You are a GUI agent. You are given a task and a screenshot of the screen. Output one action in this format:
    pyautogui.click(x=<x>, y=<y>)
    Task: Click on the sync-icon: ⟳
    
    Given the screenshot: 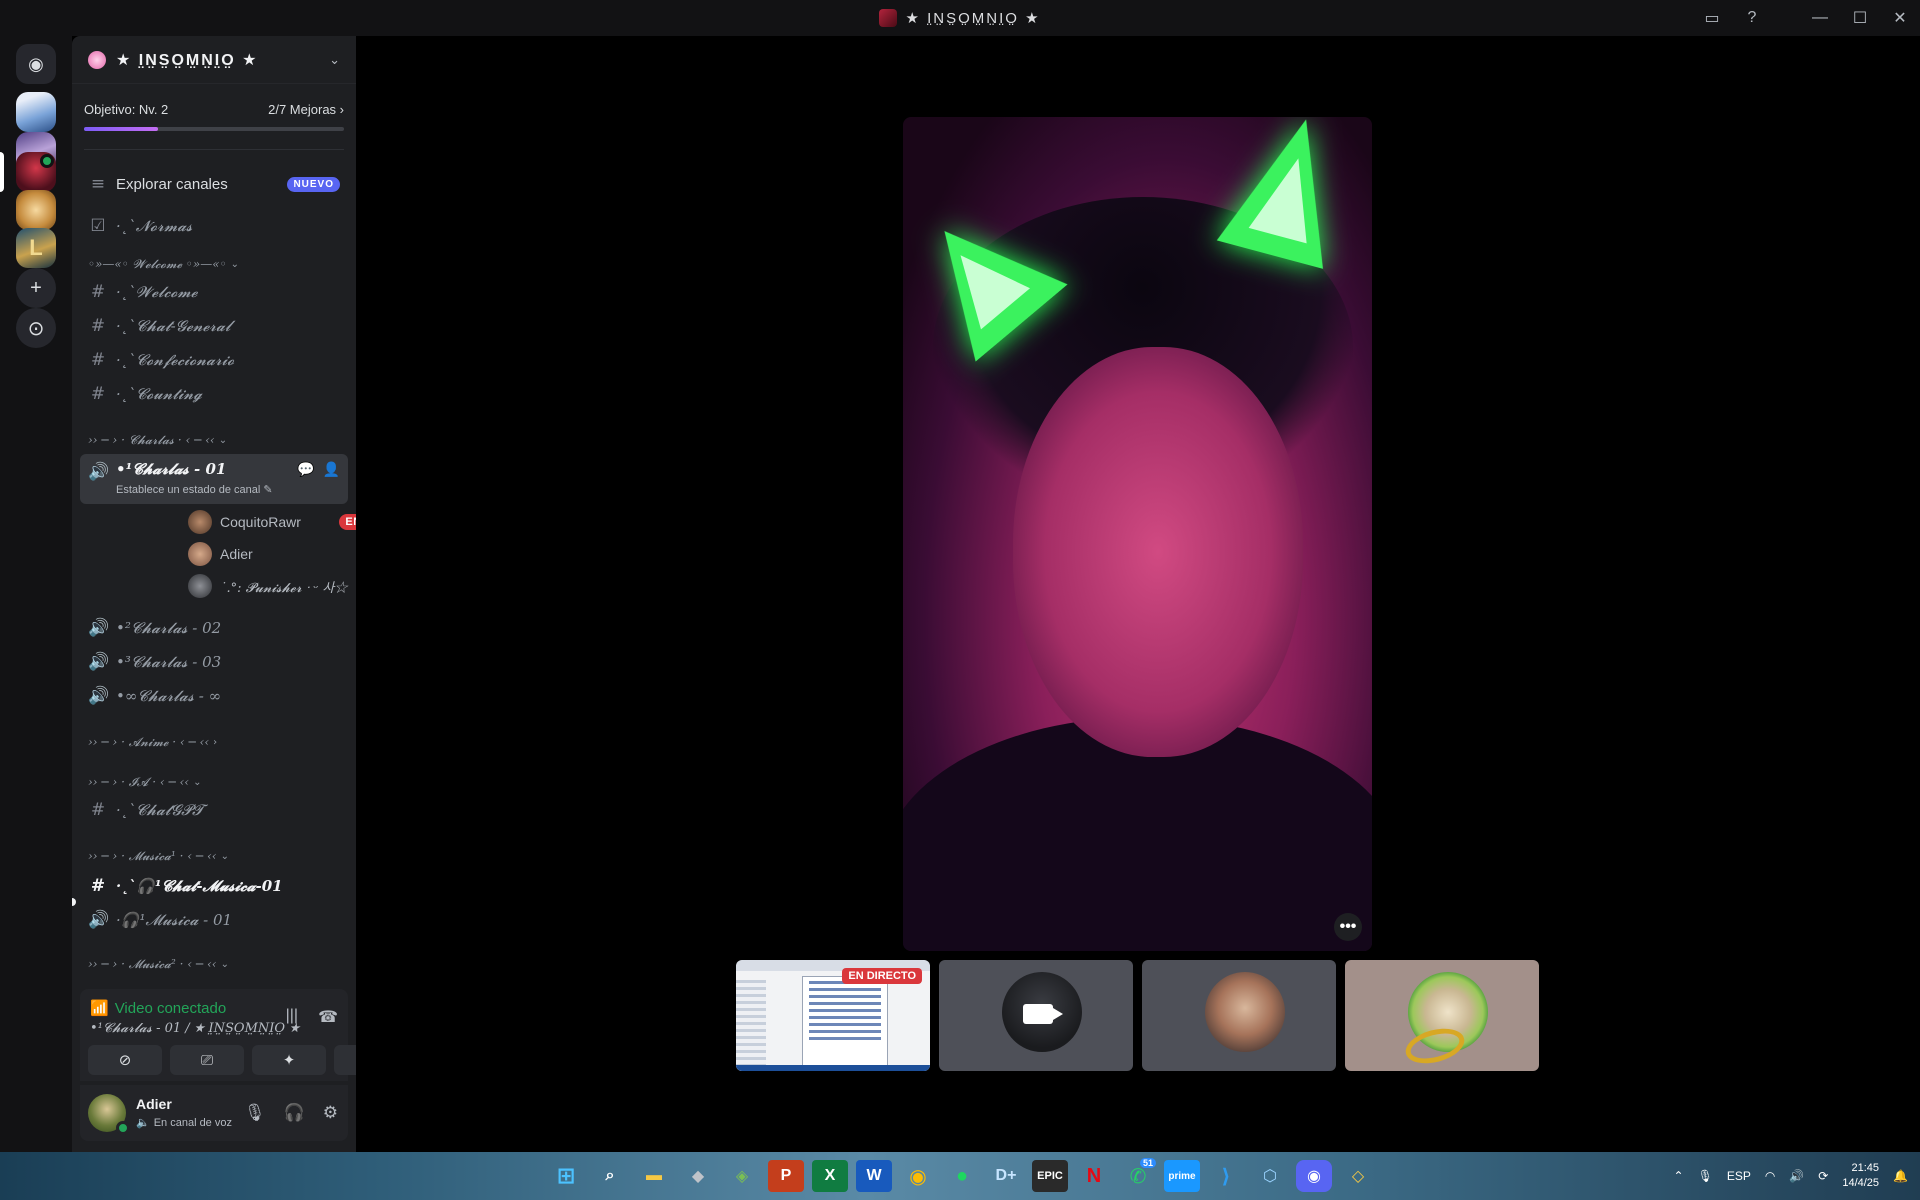 What is the action you would take?
    pyautogui.click(x=1823, y=1176)
    